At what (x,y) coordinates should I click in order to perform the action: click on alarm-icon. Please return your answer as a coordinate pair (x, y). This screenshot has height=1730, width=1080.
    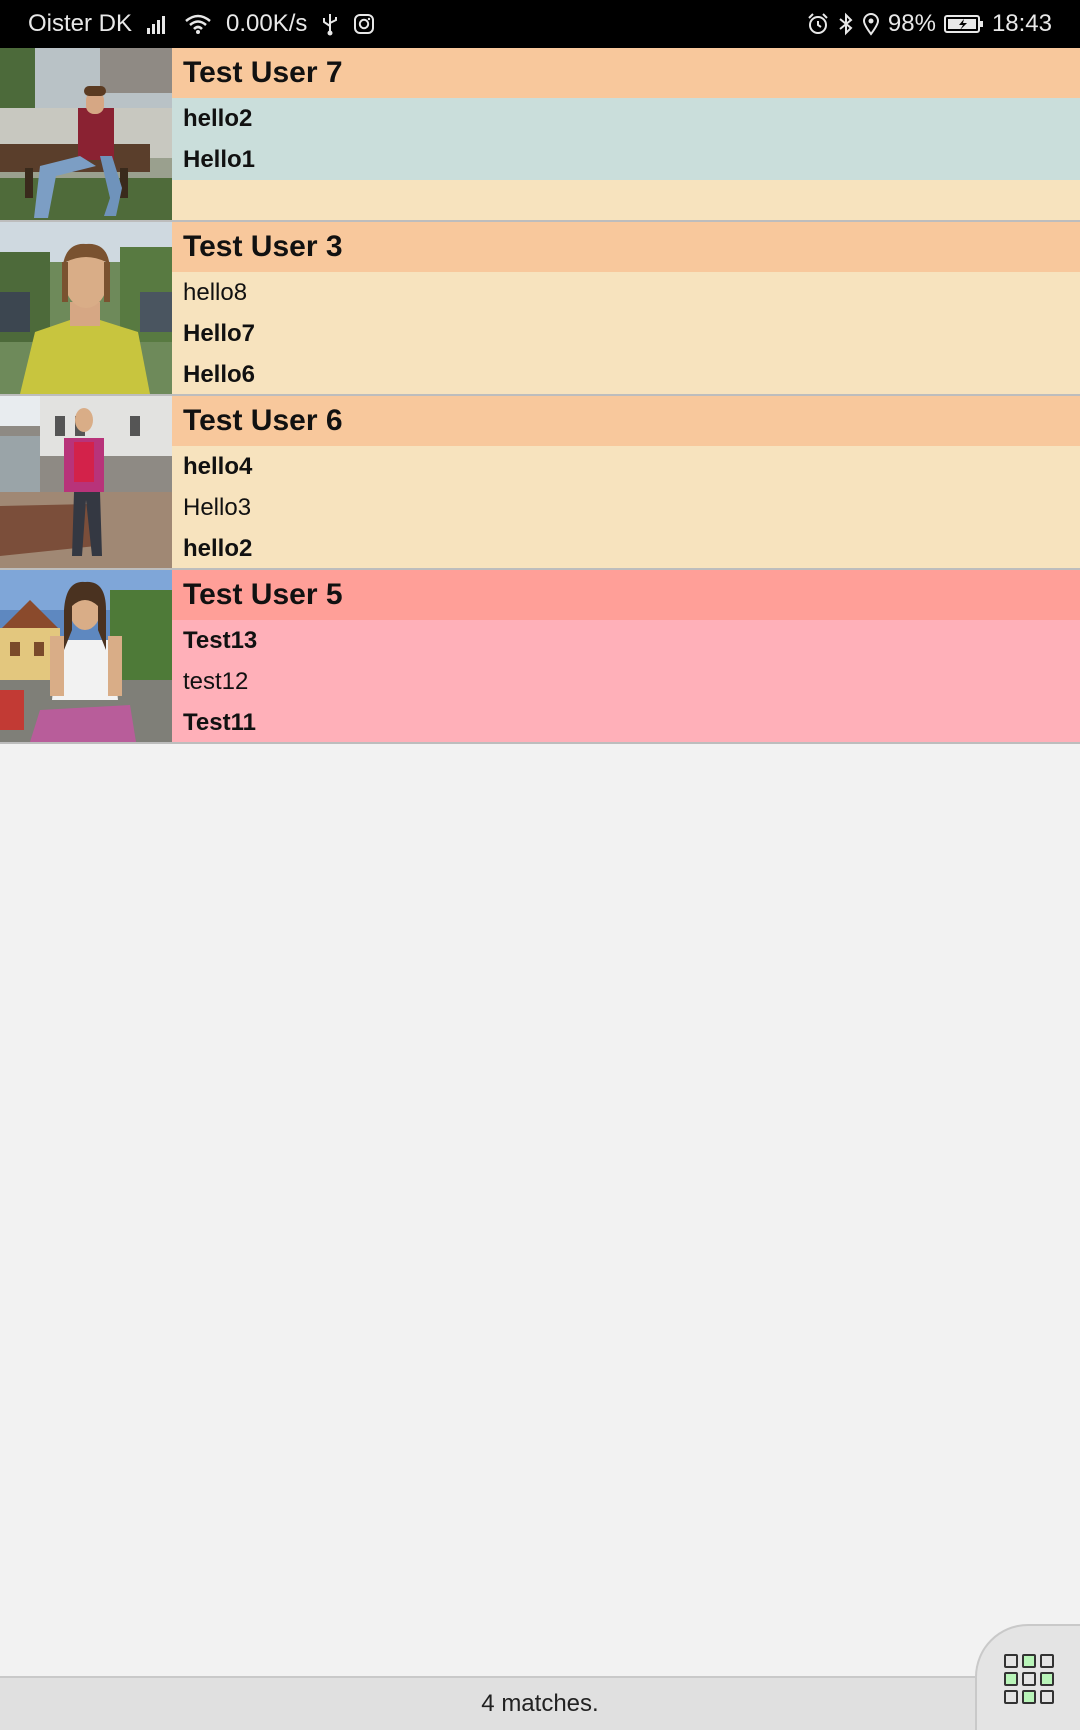
    Looking at the image, I should click on (818, 24).